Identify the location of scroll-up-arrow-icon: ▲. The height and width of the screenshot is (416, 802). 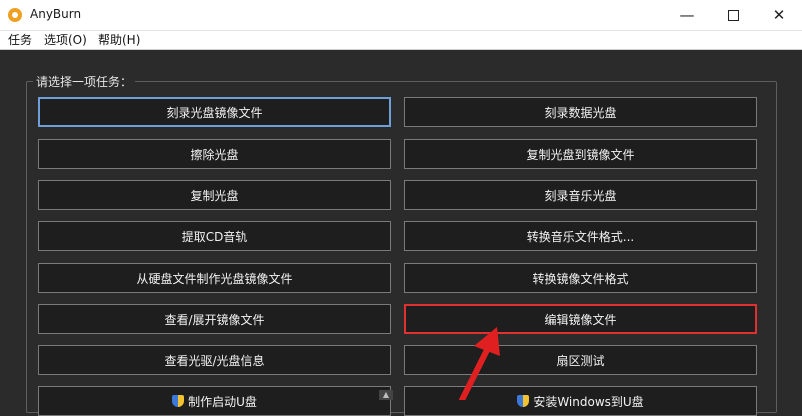
(386, 395).